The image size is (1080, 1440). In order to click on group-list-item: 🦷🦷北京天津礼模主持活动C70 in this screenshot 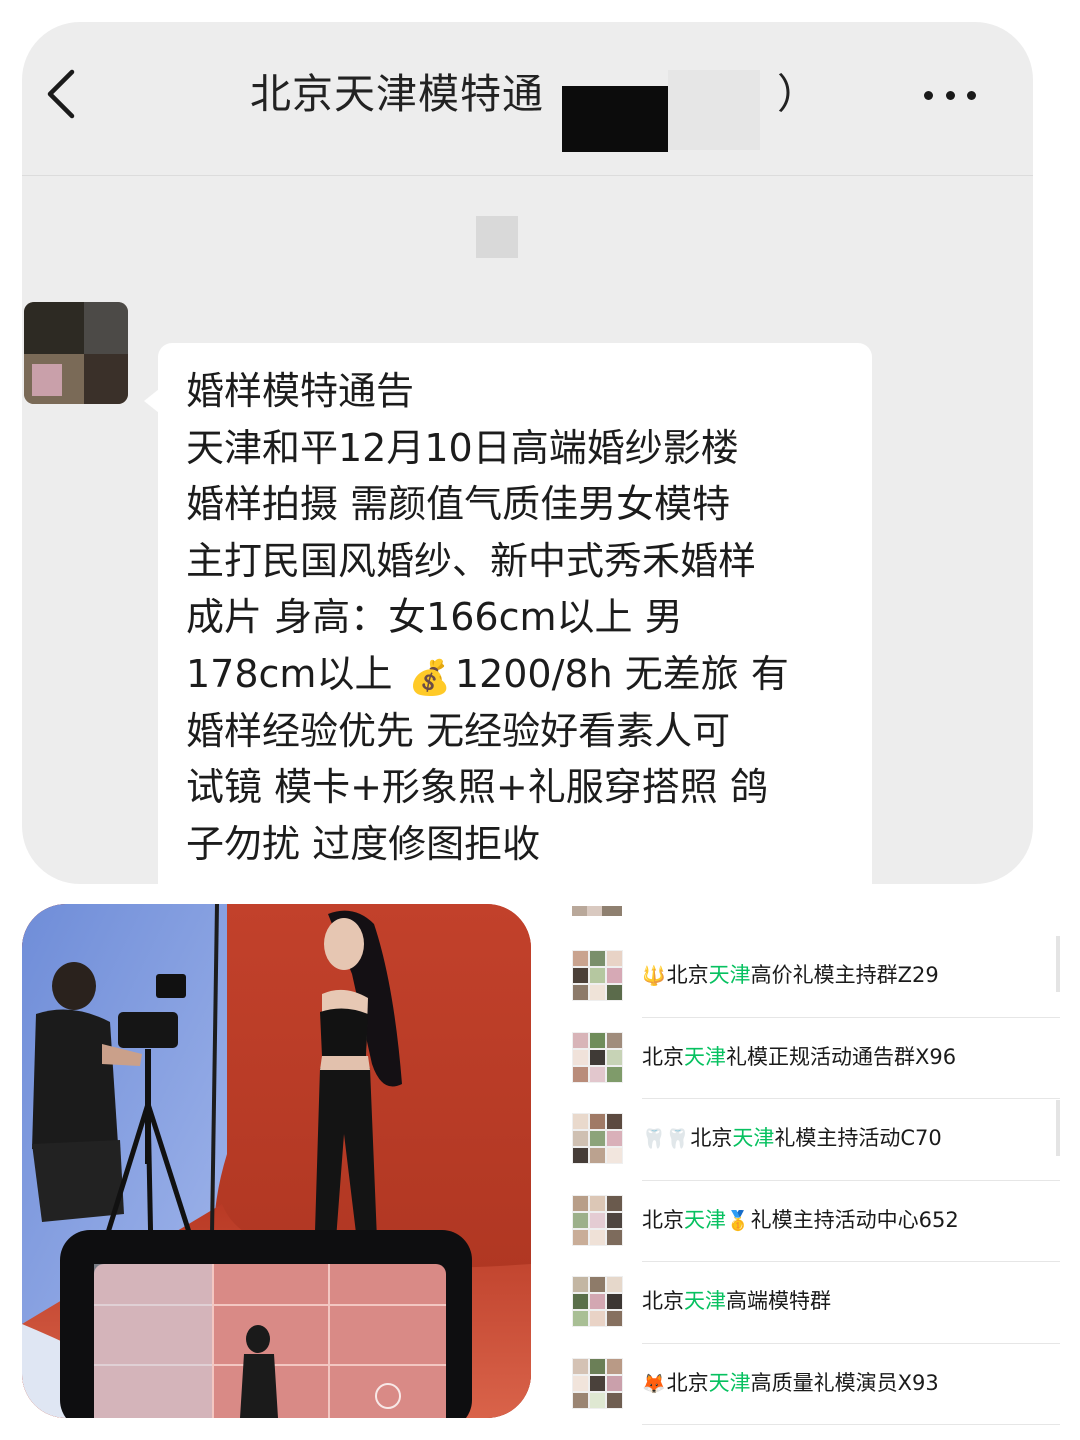, I will do `click(810, 1140)`.